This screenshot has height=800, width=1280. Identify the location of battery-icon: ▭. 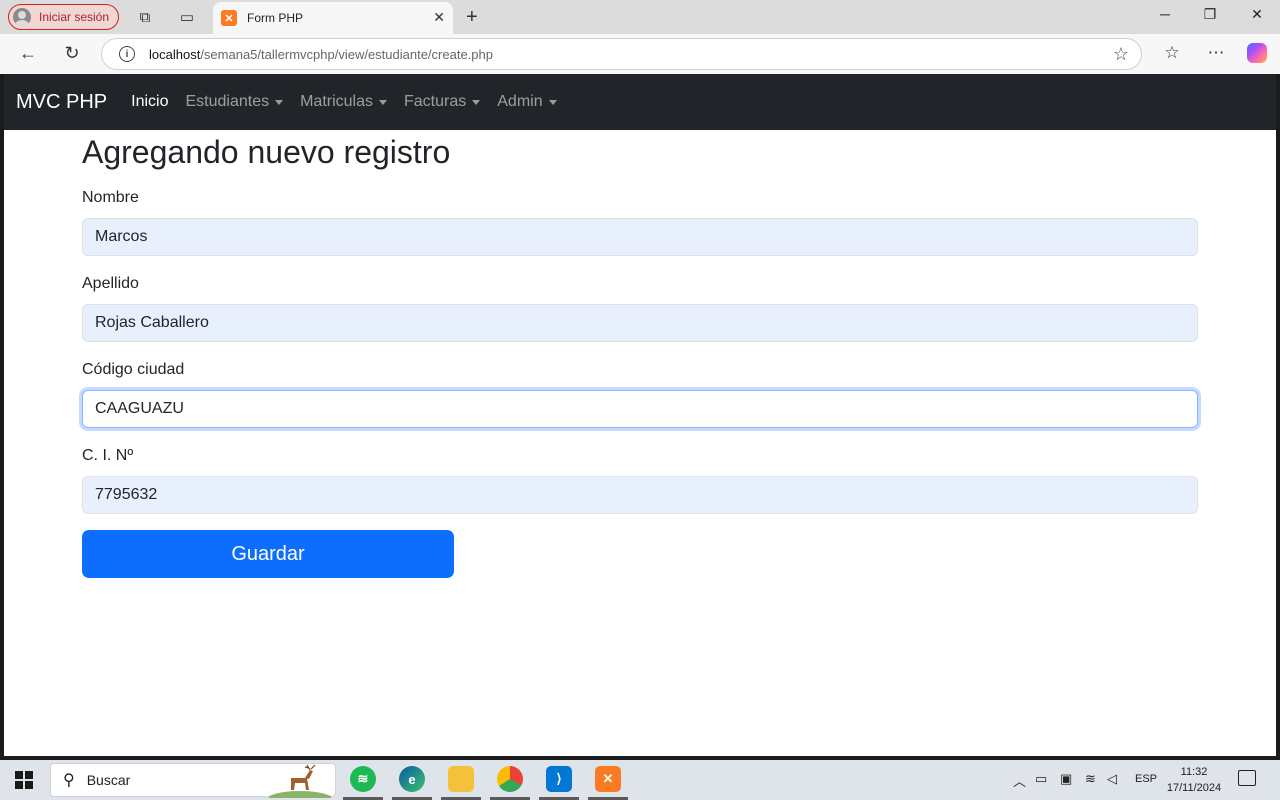
(1041, 779).